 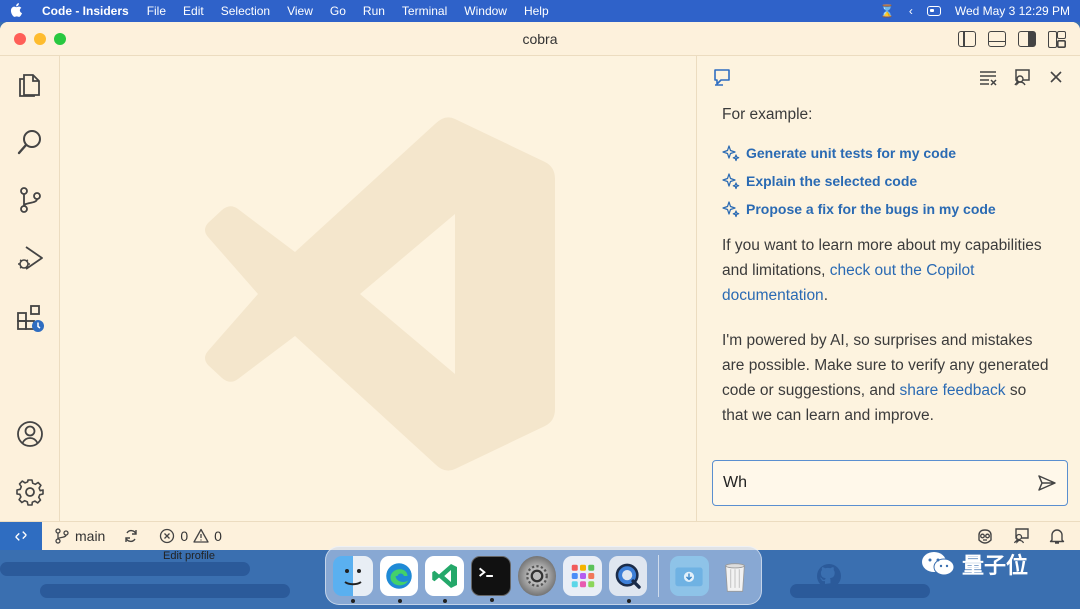 I want to click on dock-separator, so click(x=659, y=575).